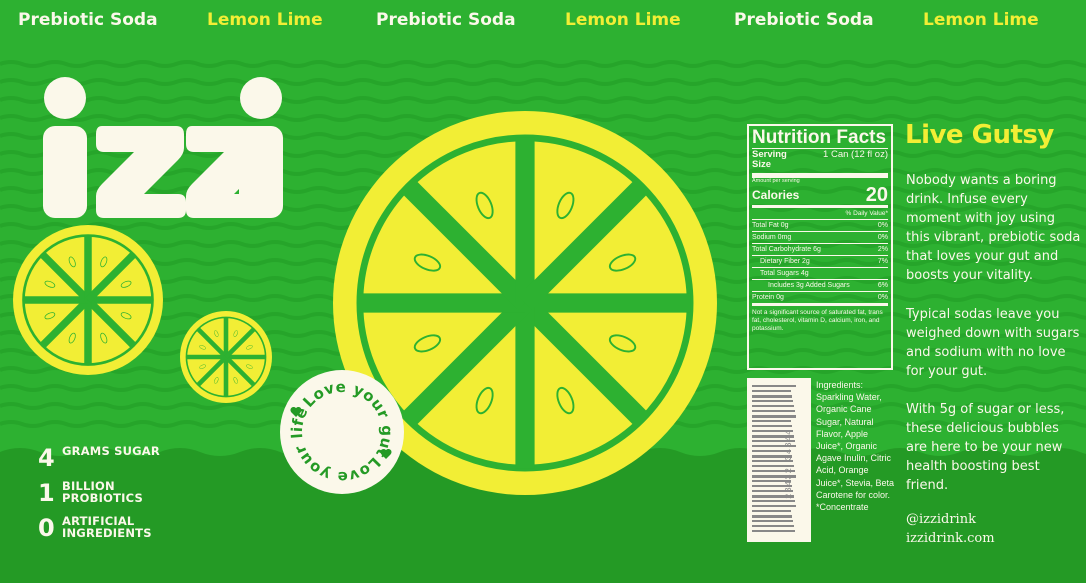 The height and width of the screenshot is (583, 1086). I want to click on serving-row: Serving Size 1 Can (12 fl oz), so click(820, 160).